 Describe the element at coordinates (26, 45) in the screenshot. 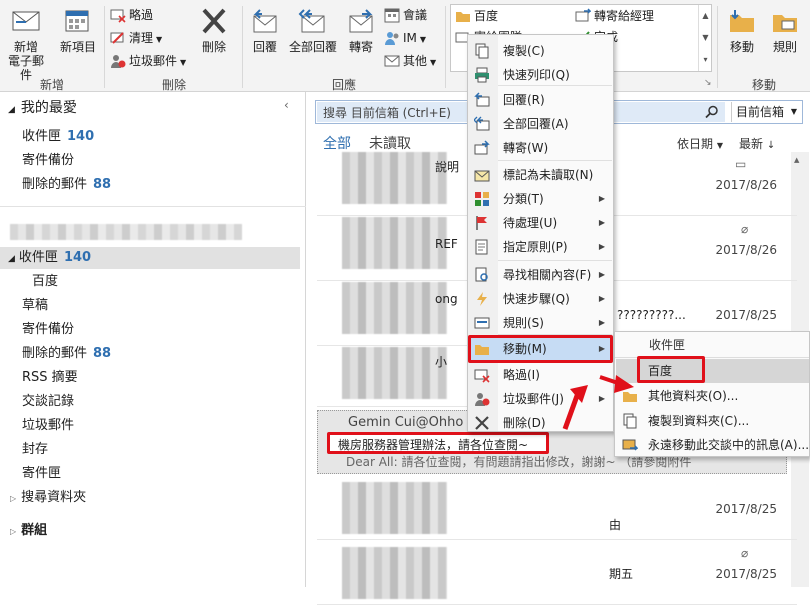

I see `new-email-button: 新增 電子郵件` at that location.